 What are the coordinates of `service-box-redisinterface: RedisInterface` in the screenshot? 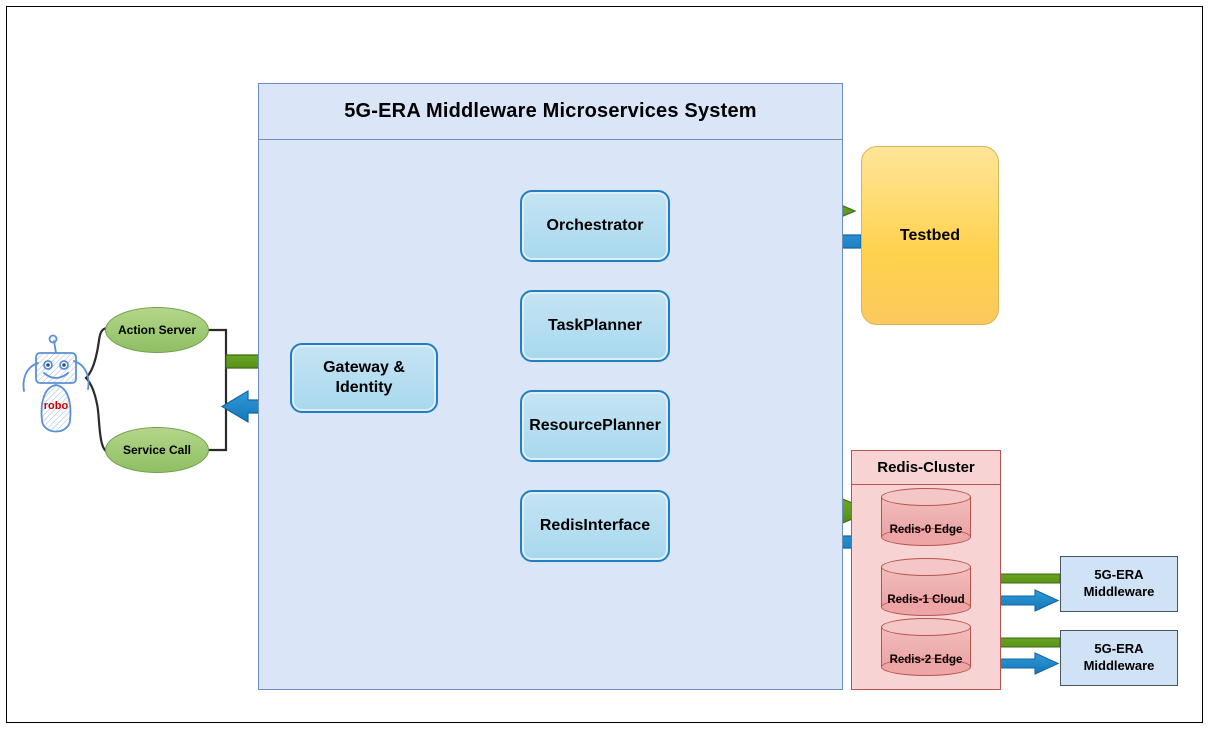 It's located at (595, 526).